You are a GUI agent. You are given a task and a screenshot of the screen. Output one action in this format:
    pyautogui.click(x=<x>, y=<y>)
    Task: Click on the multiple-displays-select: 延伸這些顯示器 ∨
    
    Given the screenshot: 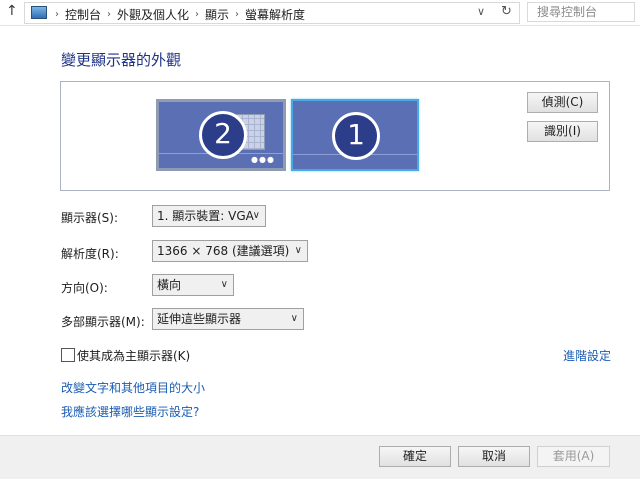 What is the action you would take?
    pyautogui.click(x=228, y=319)
    